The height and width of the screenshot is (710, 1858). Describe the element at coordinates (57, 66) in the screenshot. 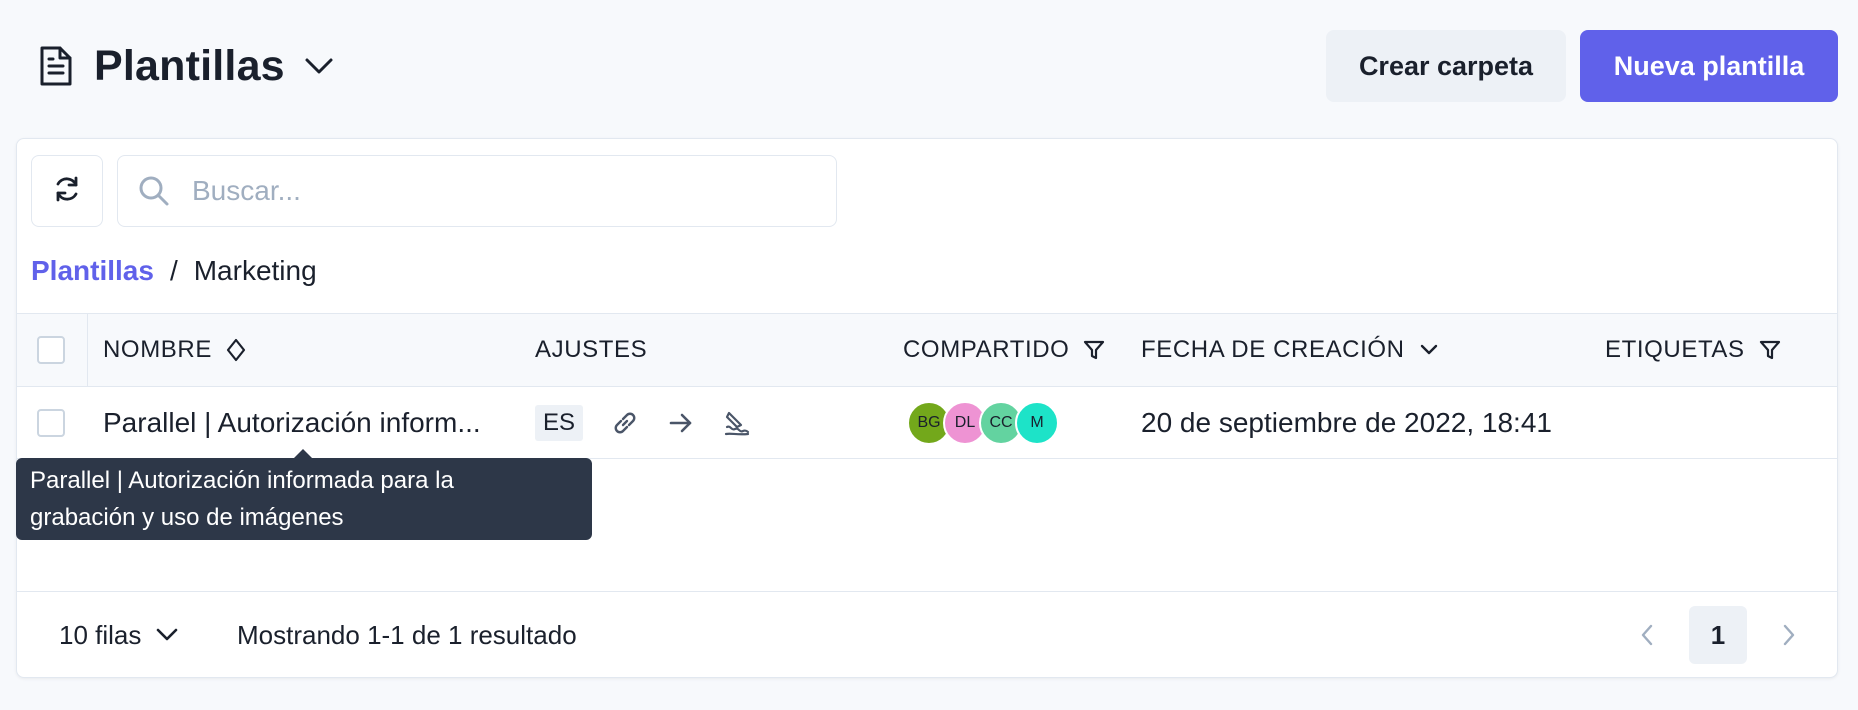

I see `document-icon` at that location.